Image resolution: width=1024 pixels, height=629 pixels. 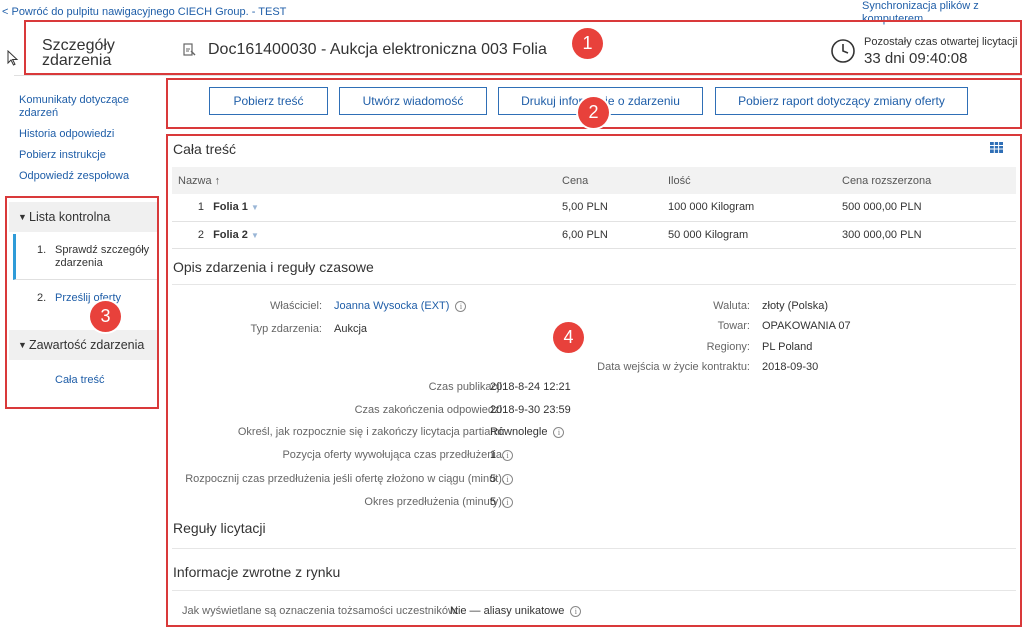 What do you see at coordinates (83, 217) in the screenshot?
I see `checklist-header: ▼ Lista kontrolna` at bounding box center [83, 217].